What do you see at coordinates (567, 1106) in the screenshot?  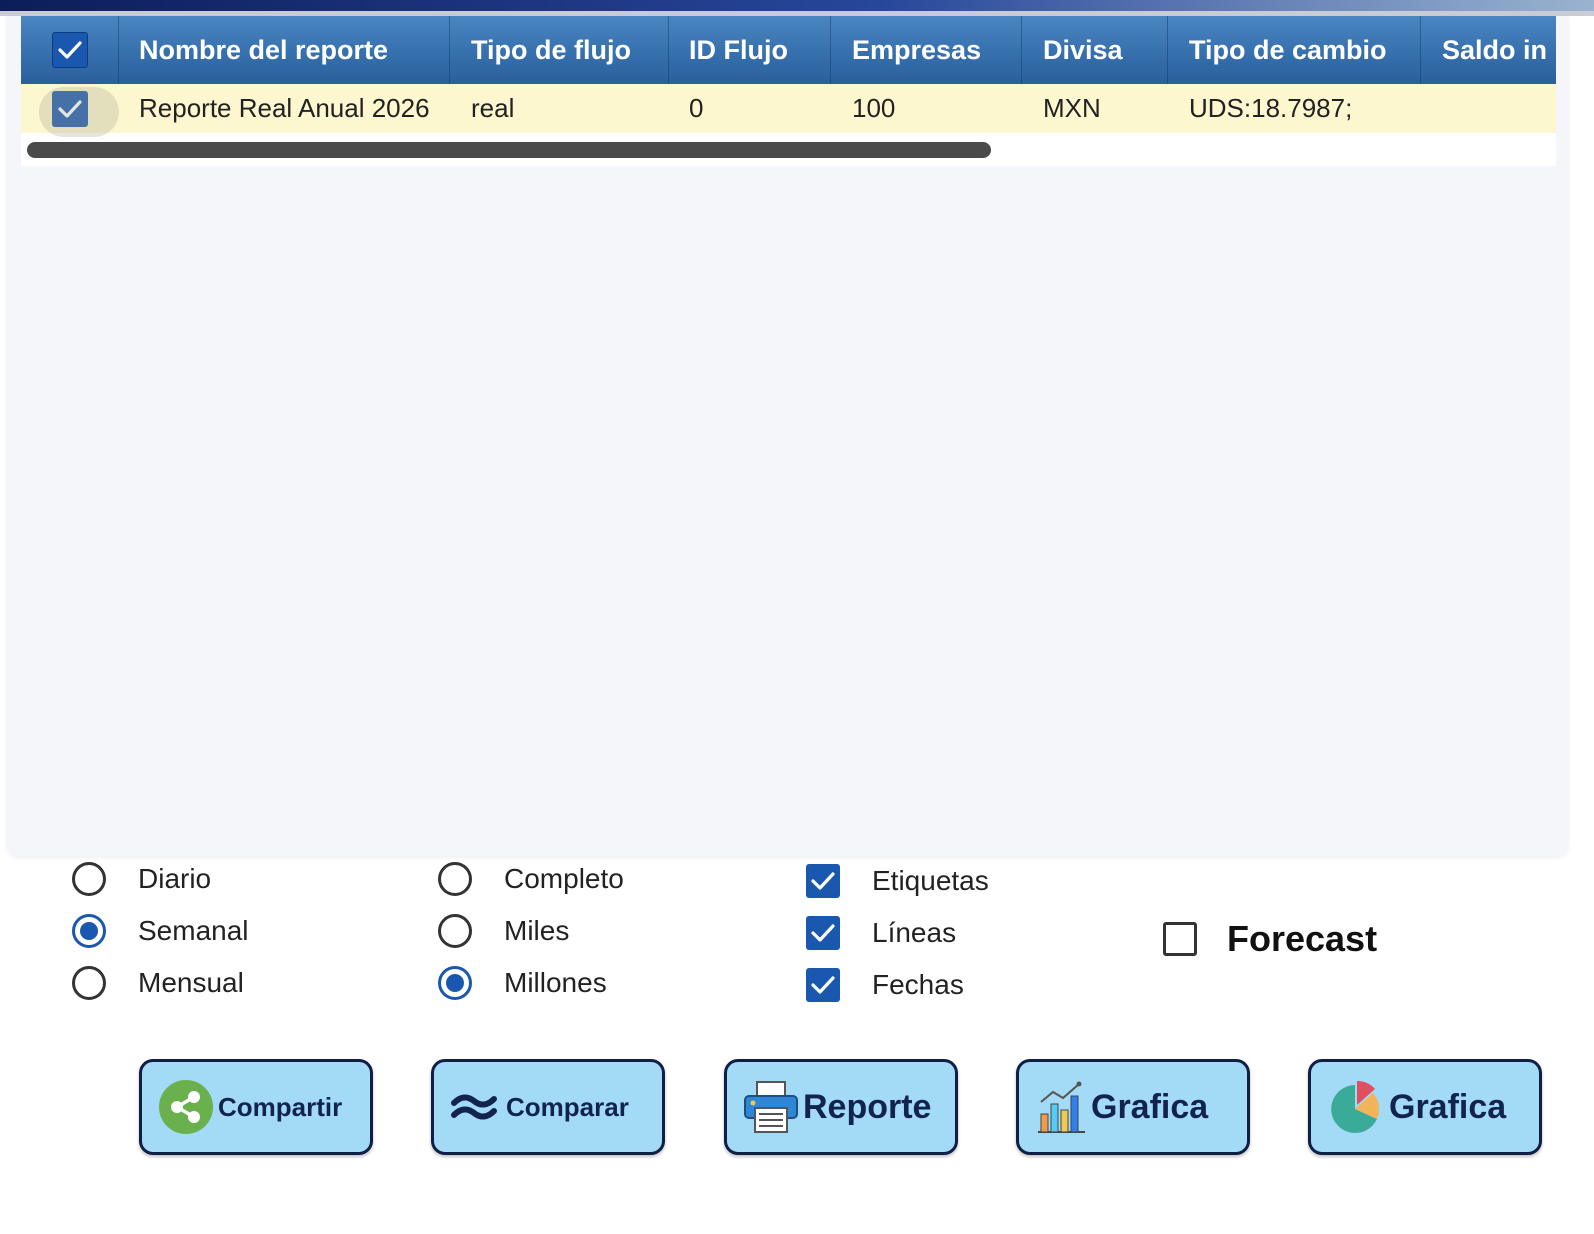 I see `comparar-label: Comparar` at bounding box center [567, 1106].